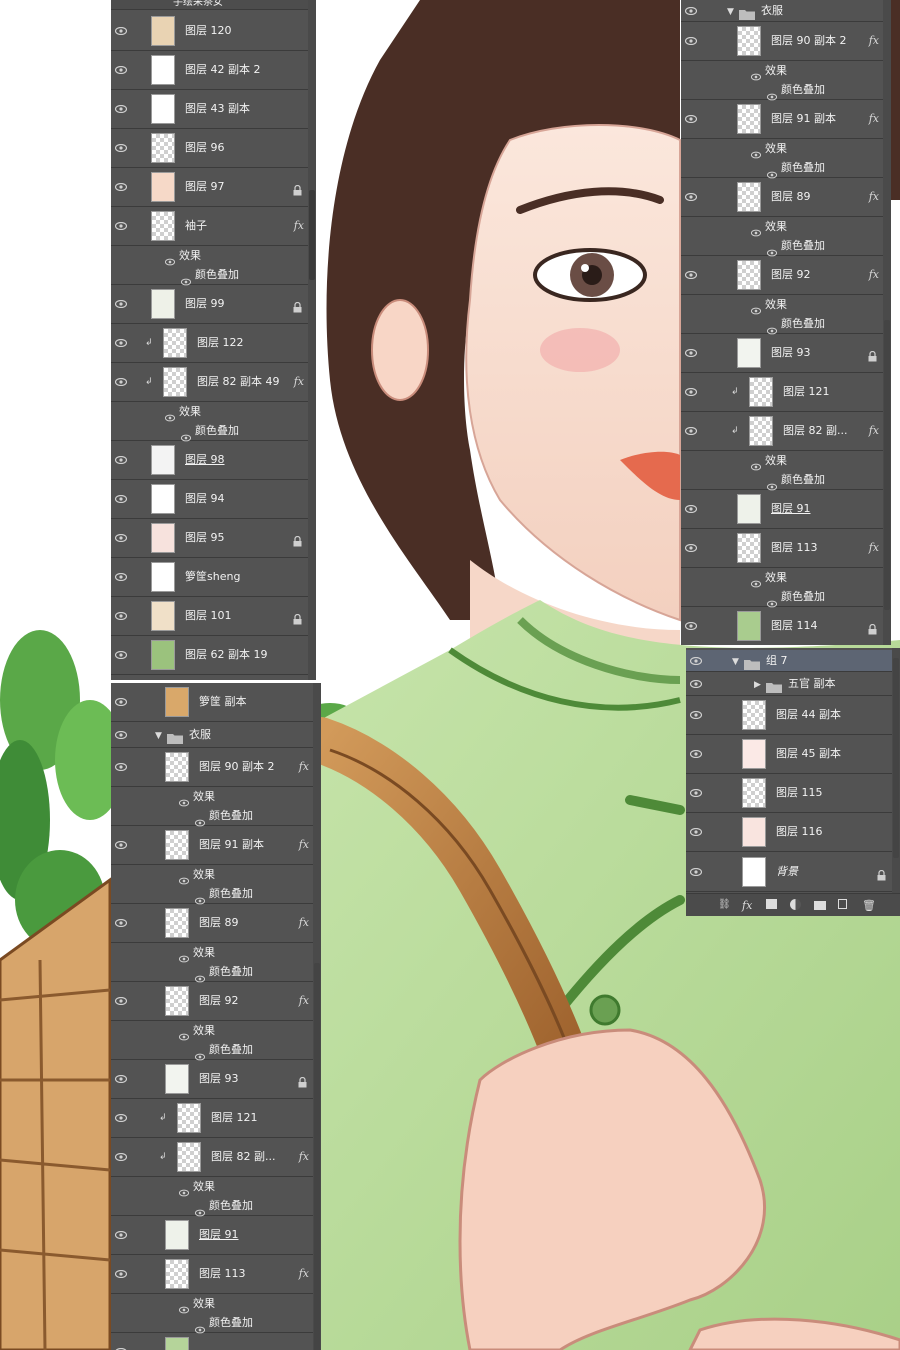  I want to click on layer-row: 图层 90 副本 2 fx, so click(786, 41).